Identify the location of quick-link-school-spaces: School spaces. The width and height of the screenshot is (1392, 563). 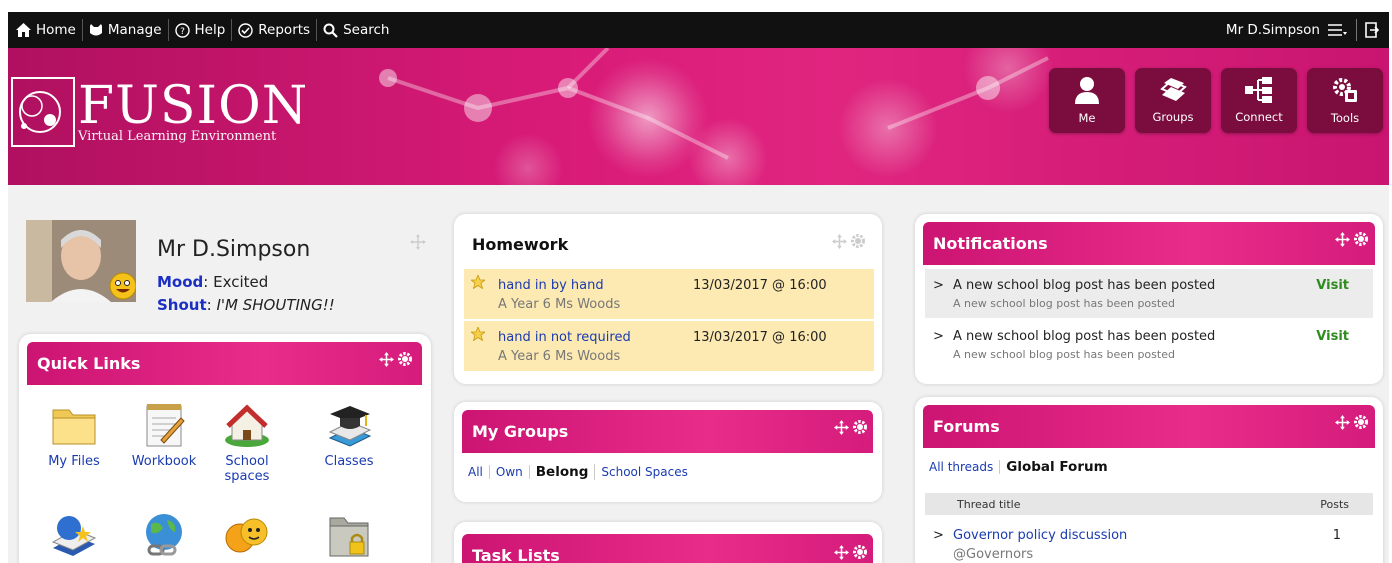
(247, 442).